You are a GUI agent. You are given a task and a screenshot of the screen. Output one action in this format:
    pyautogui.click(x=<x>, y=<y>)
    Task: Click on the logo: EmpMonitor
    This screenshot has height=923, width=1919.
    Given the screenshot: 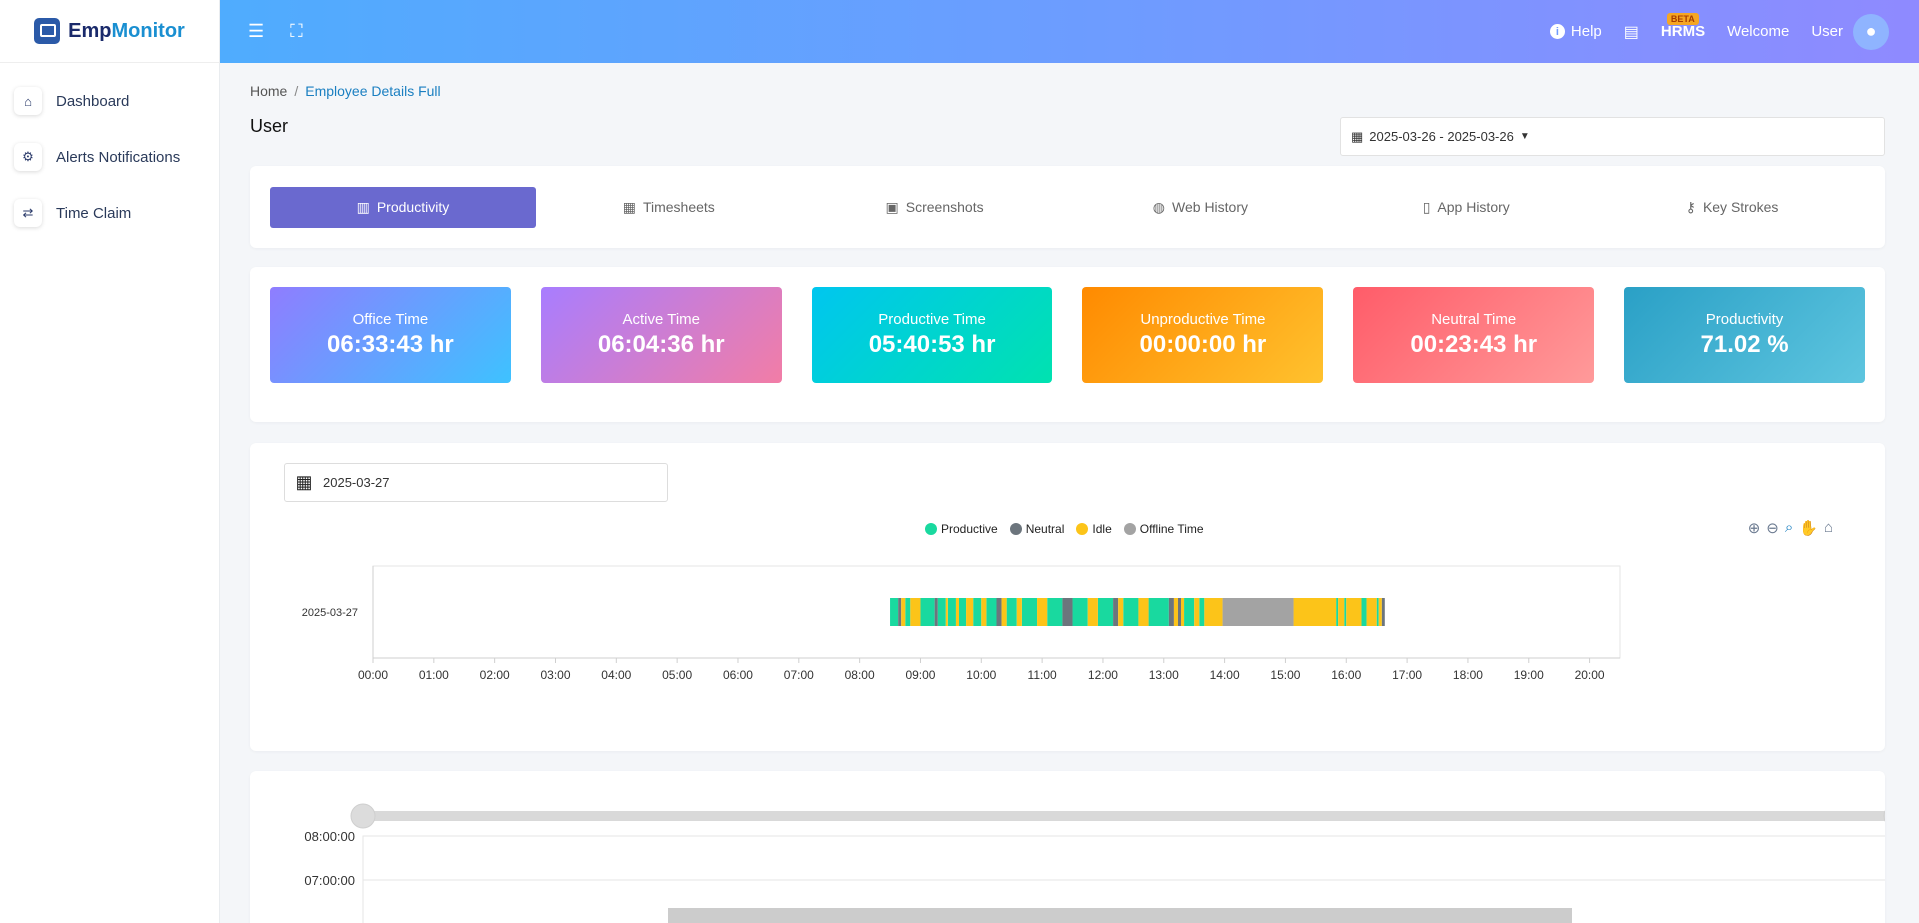 What is the action you would take?
    pyautogui.click(x=109, y=31)
    